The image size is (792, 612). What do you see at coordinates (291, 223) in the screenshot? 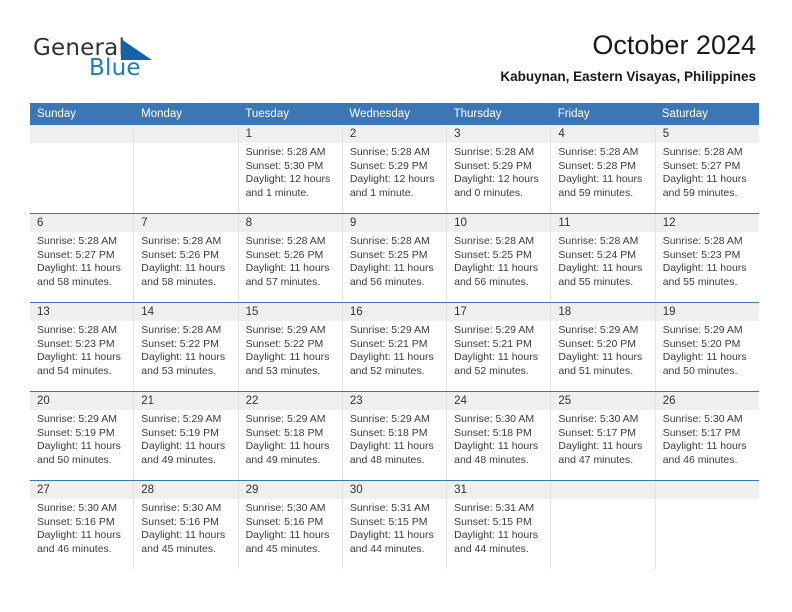
I see `day-number: 8` at bounding box center [291, 223].